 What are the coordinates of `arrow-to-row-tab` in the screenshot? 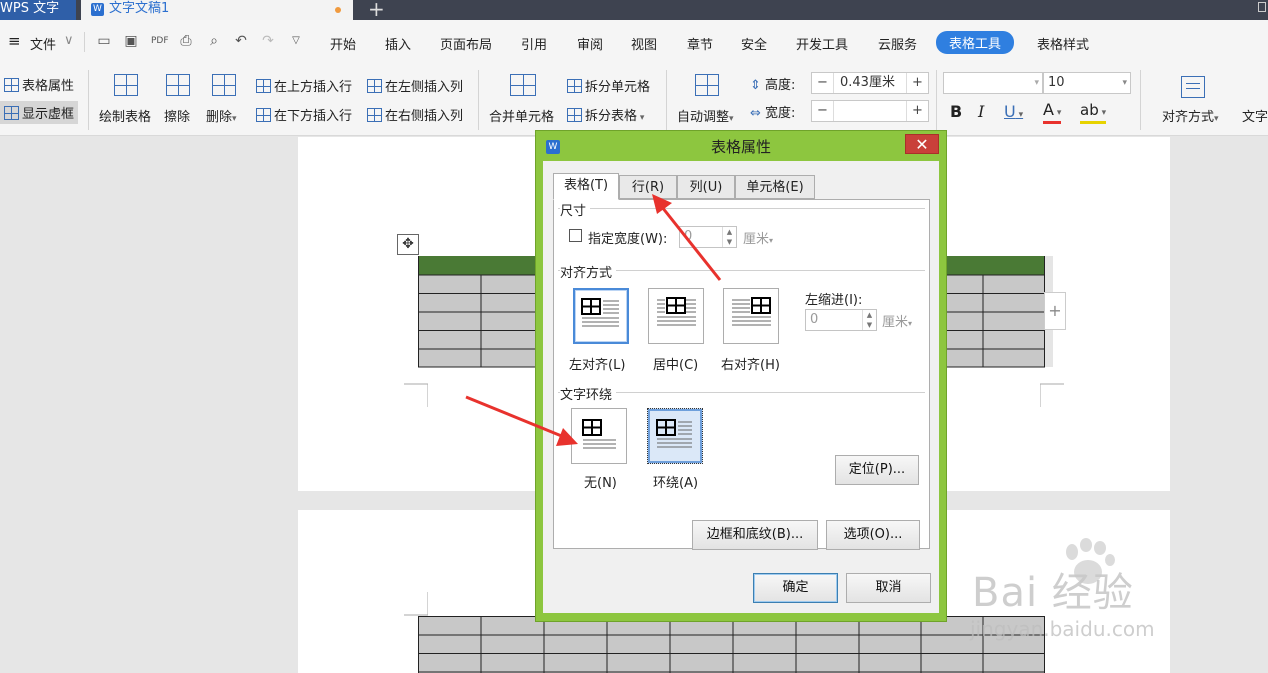 It's located at (687, 237).